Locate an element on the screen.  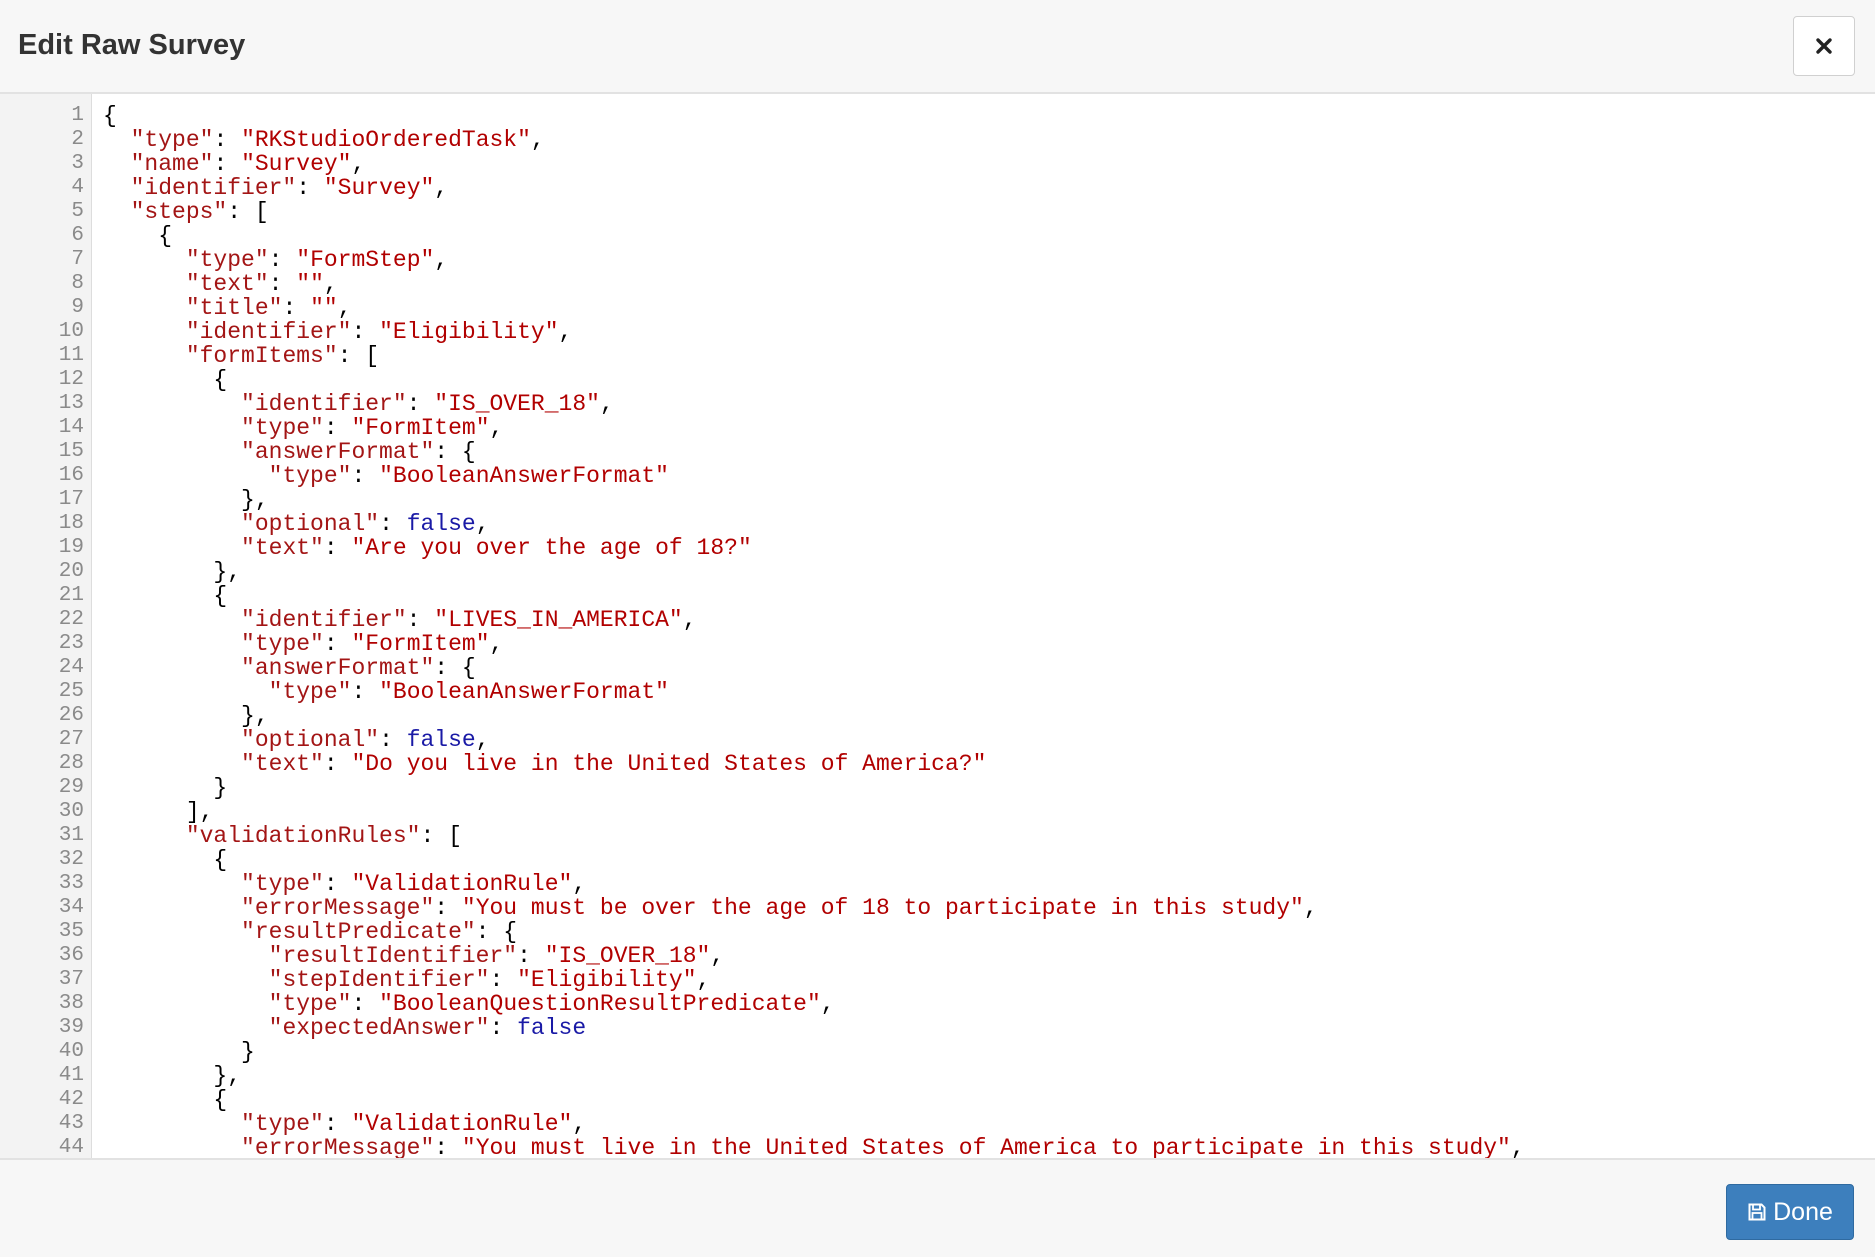
code-line: 26 }, is located at coordinates (937, 716).